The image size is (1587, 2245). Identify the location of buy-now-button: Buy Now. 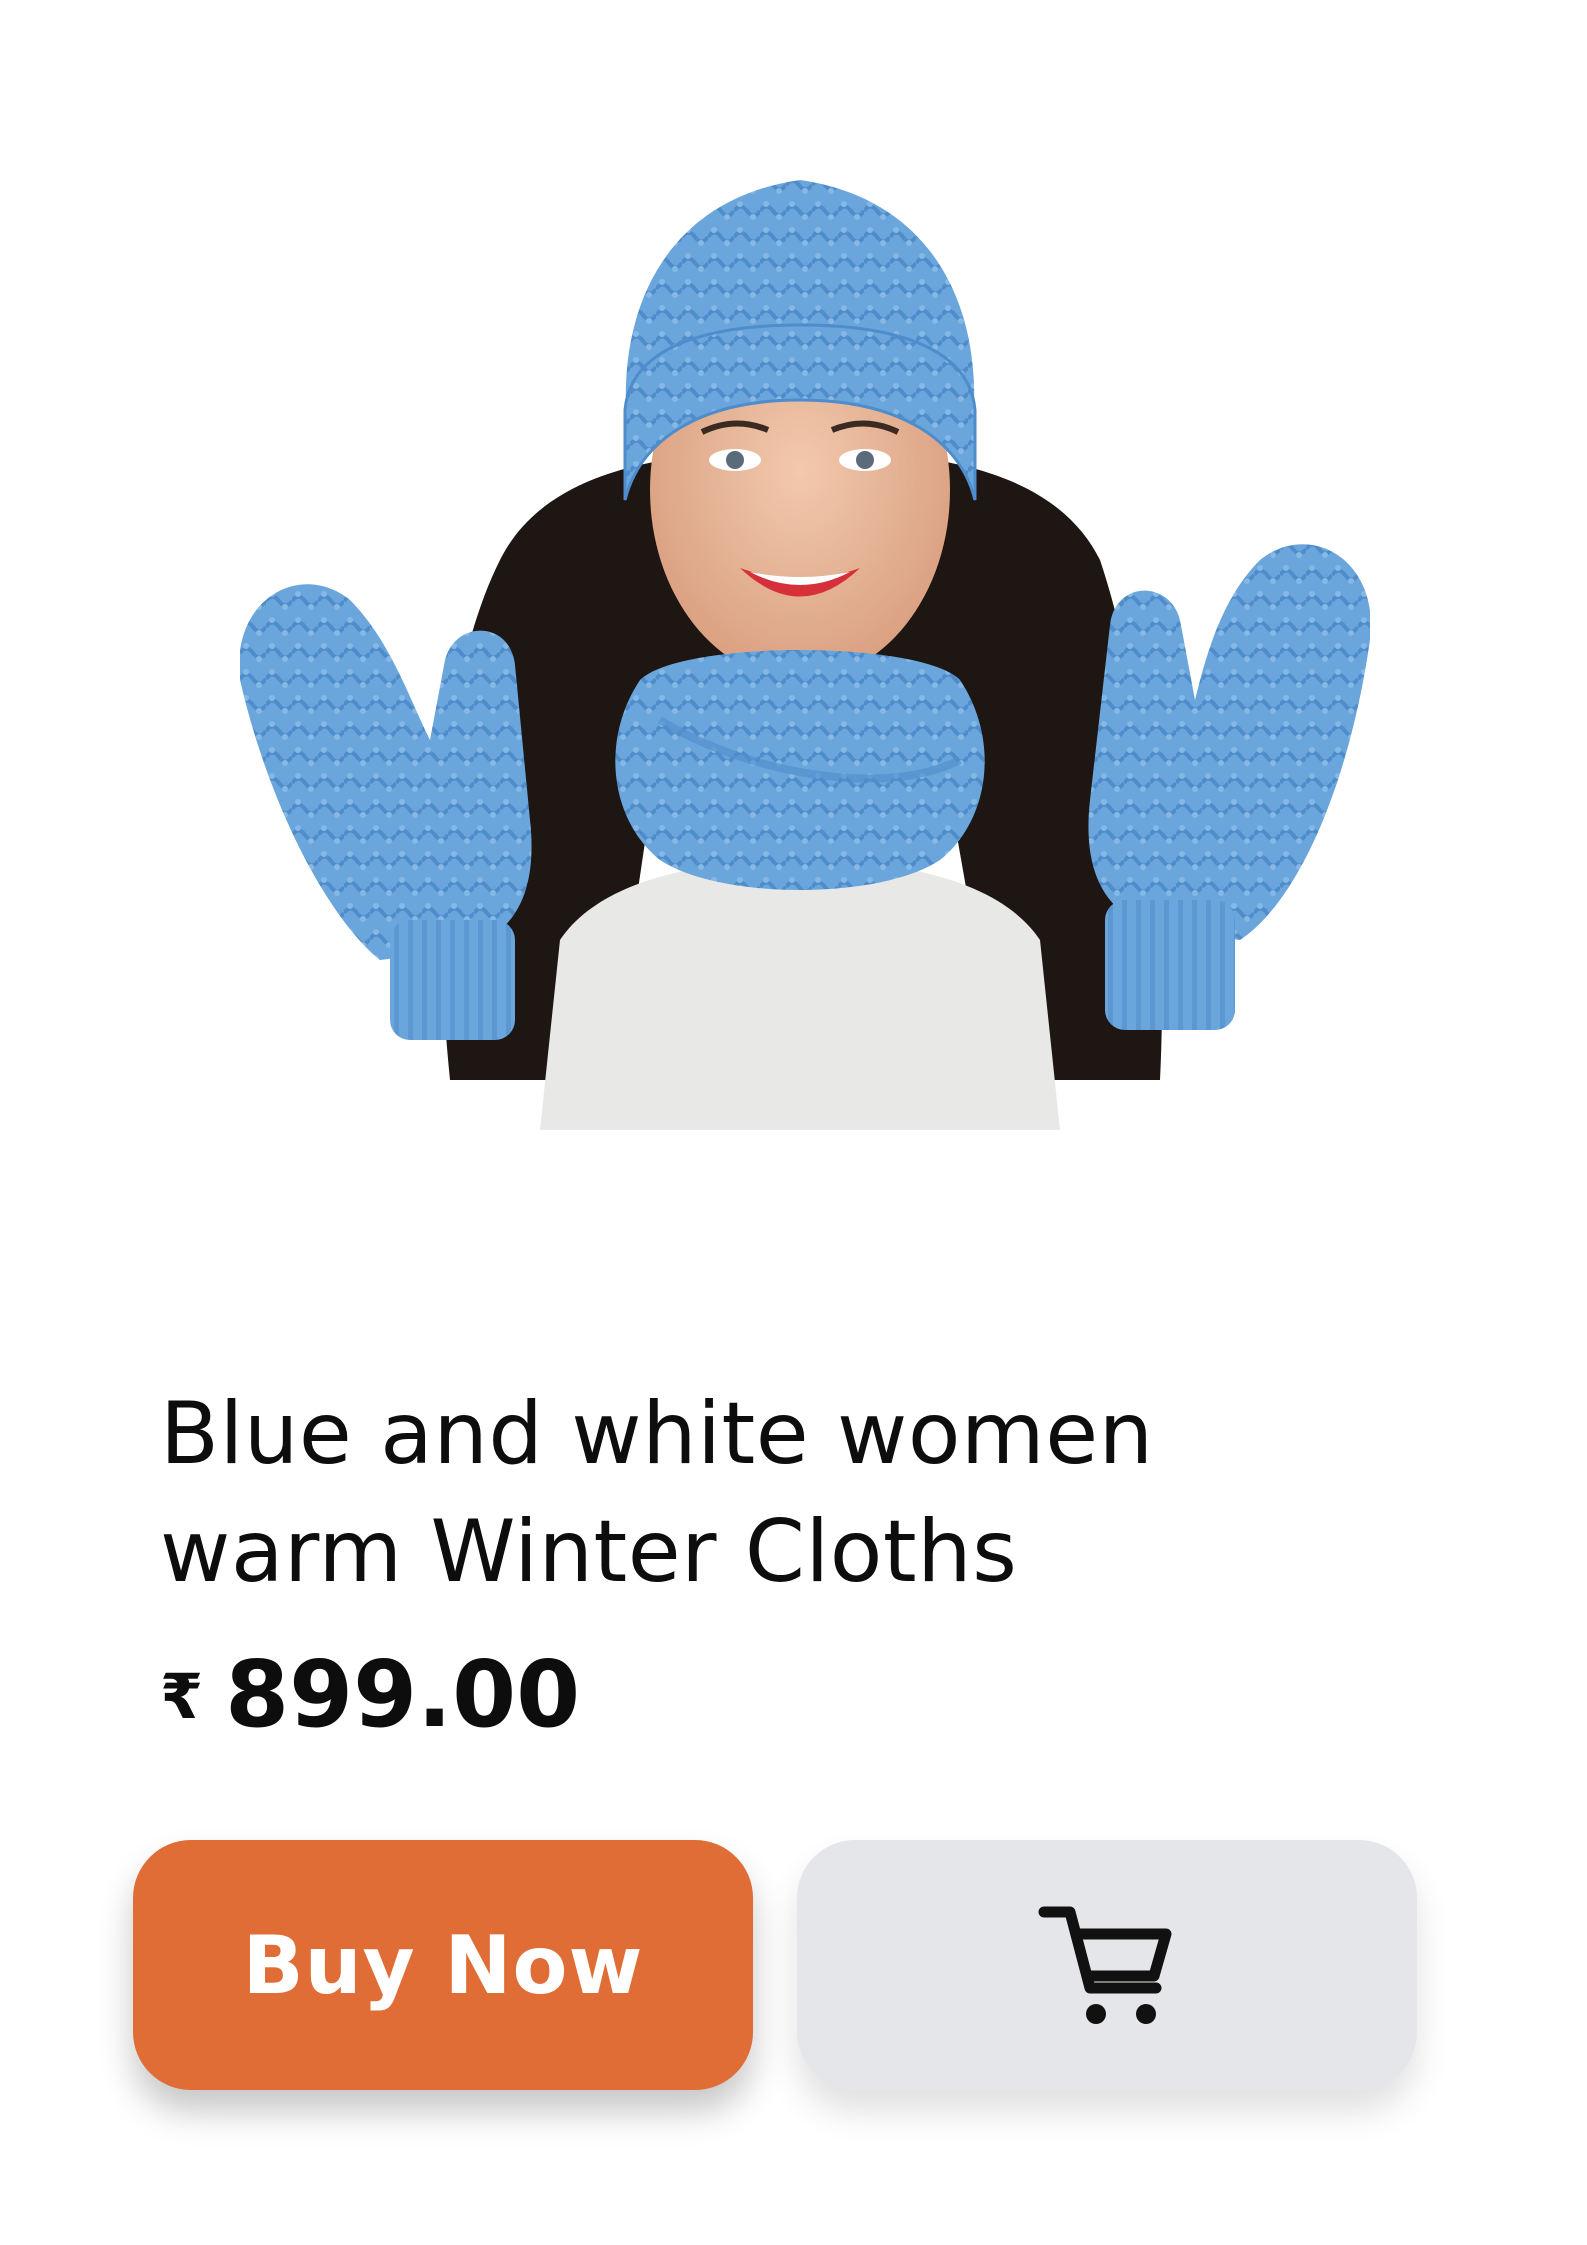
(443, 1965).